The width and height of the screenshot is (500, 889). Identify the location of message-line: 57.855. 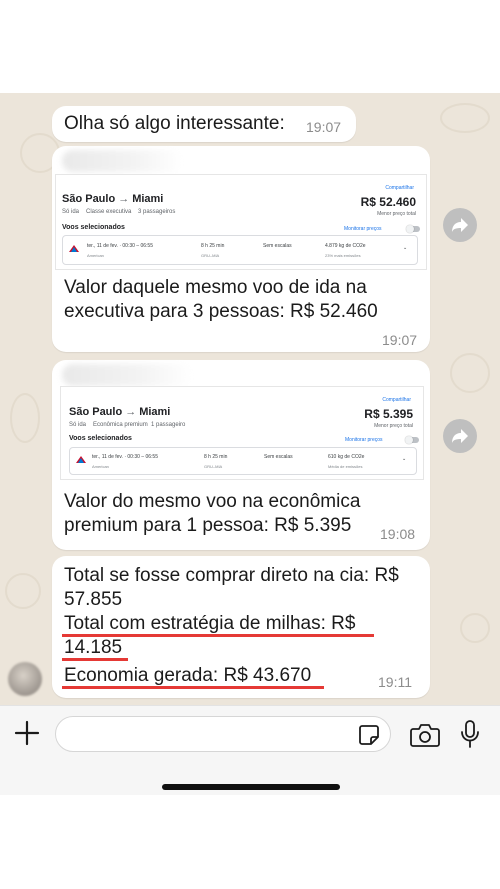
(93, 599).